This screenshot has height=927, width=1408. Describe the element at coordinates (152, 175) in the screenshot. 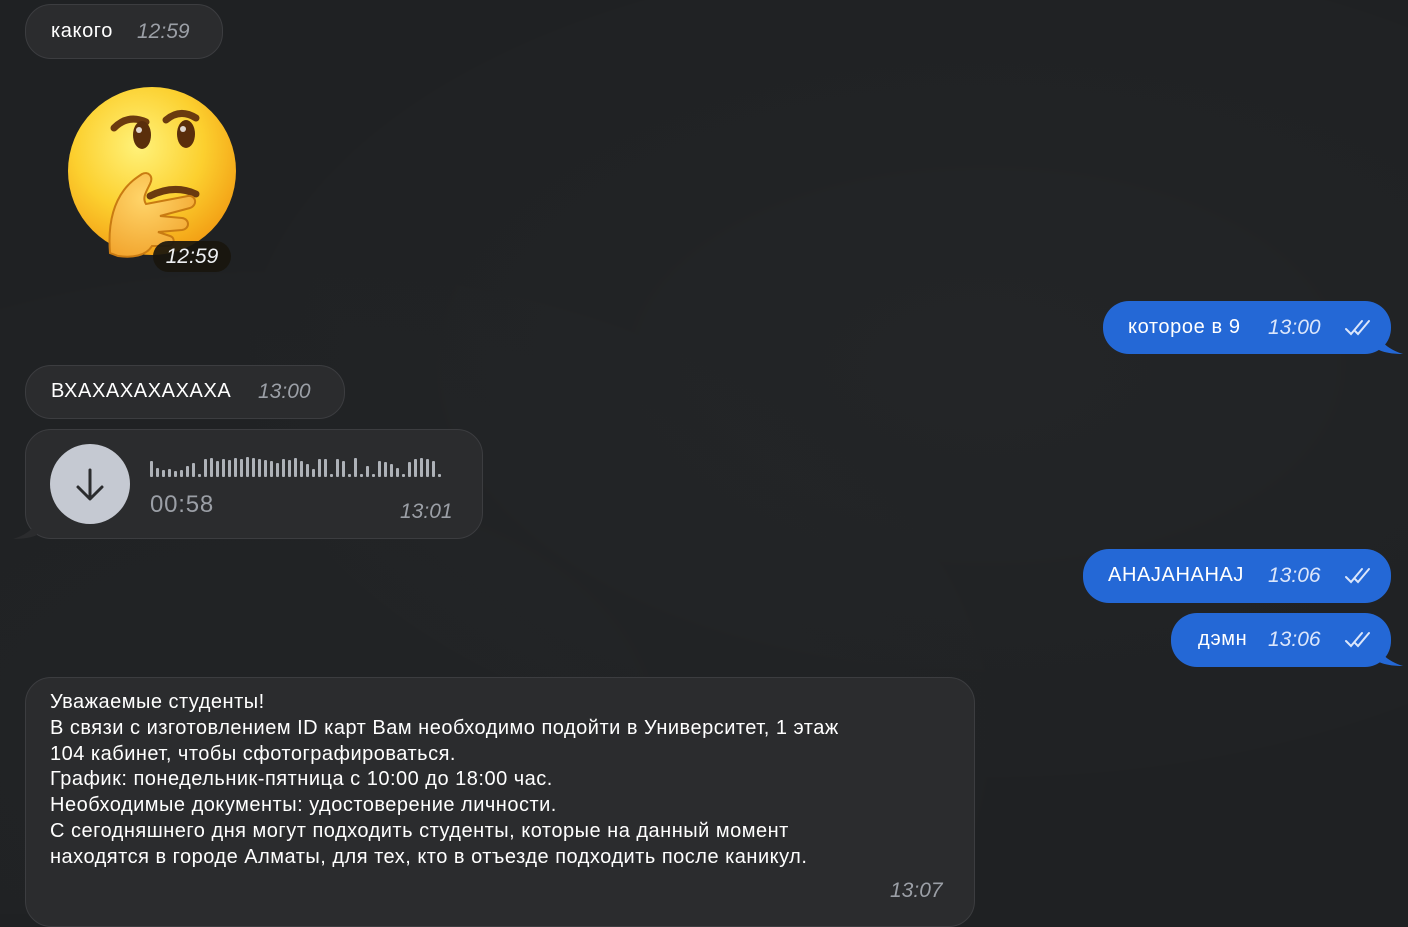

I see `sticker-message: 12:59` at that location.